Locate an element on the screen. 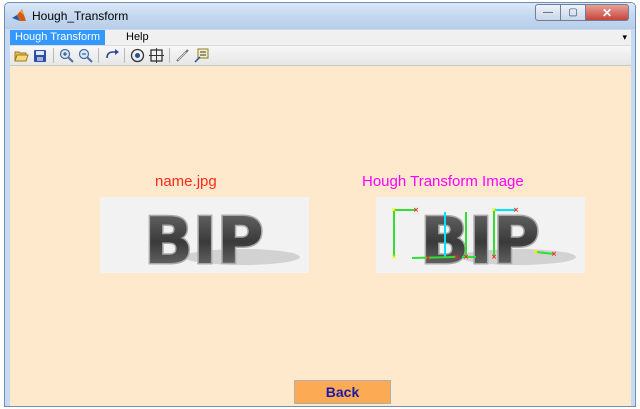  hough-image-title: Hough Transform Image is located at coordinates (443, 181).